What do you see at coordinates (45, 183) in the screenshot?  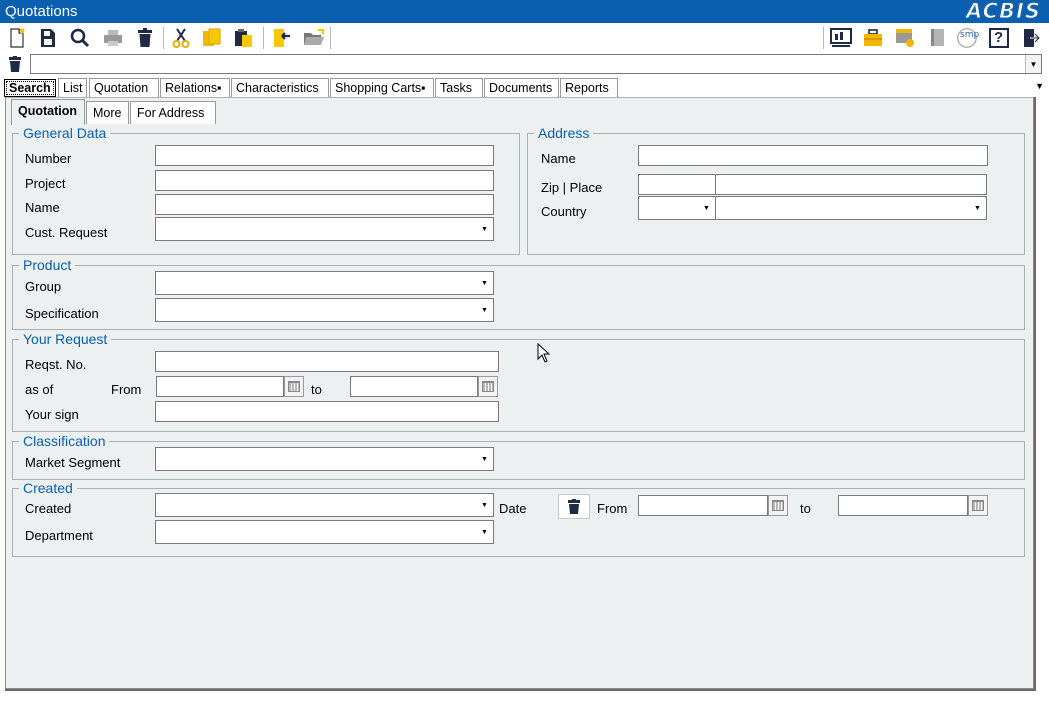 I see `project-label: Project` at bounding box center [45, 183].